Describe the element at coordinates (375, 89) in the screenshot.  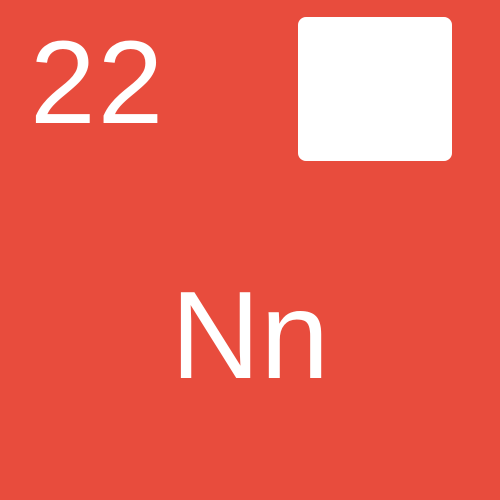
I see `white-square` at that location.